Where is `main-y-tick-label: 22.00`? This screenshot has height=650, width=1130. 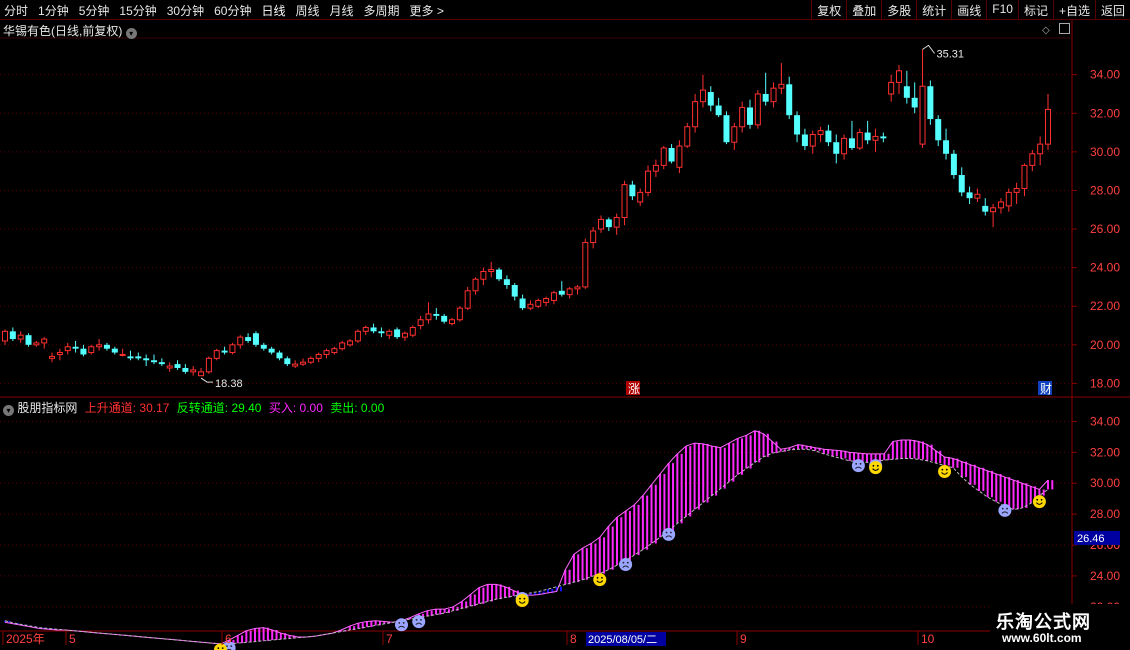
main-y-tick-label: 22.00 is located at coordinates (1105, 306).